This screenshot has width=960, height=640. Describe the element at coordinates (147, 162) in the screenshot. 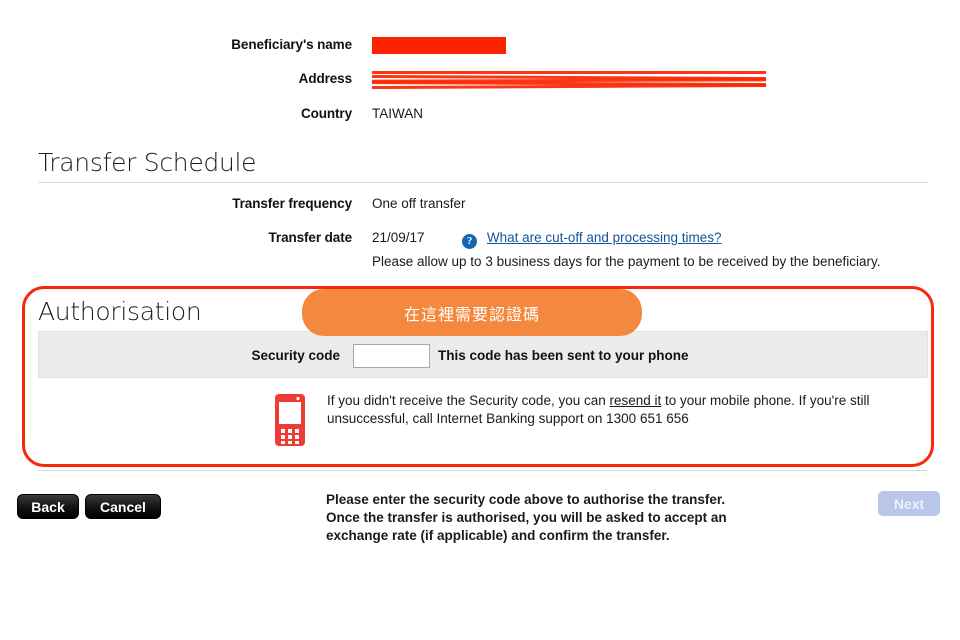

I see `transfer-schedule-heading: Transfer Schedule` at that location.